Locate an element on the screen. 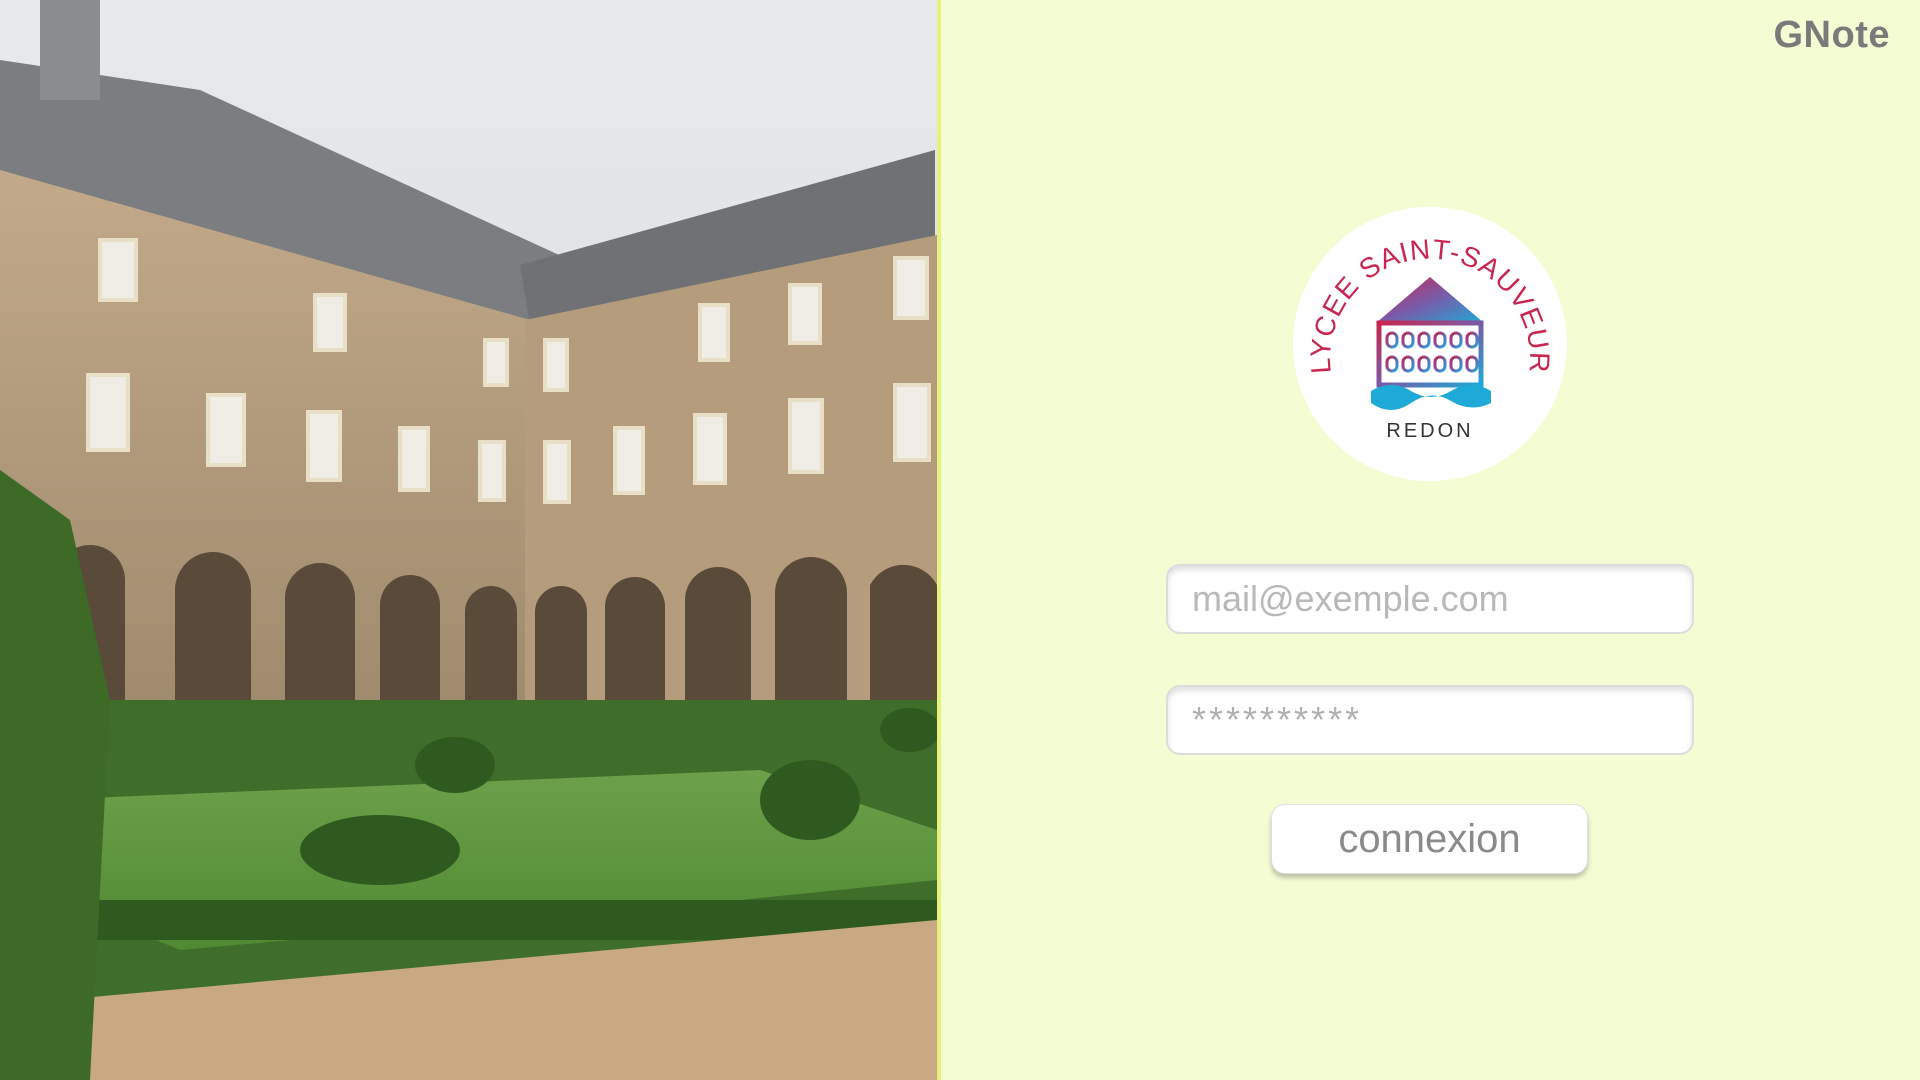 The width and height of the screenshot is (1920, 1080). school-logo: LYCEE SAINT-SAUVEUR REDON is located at coordinates (1430, 344).